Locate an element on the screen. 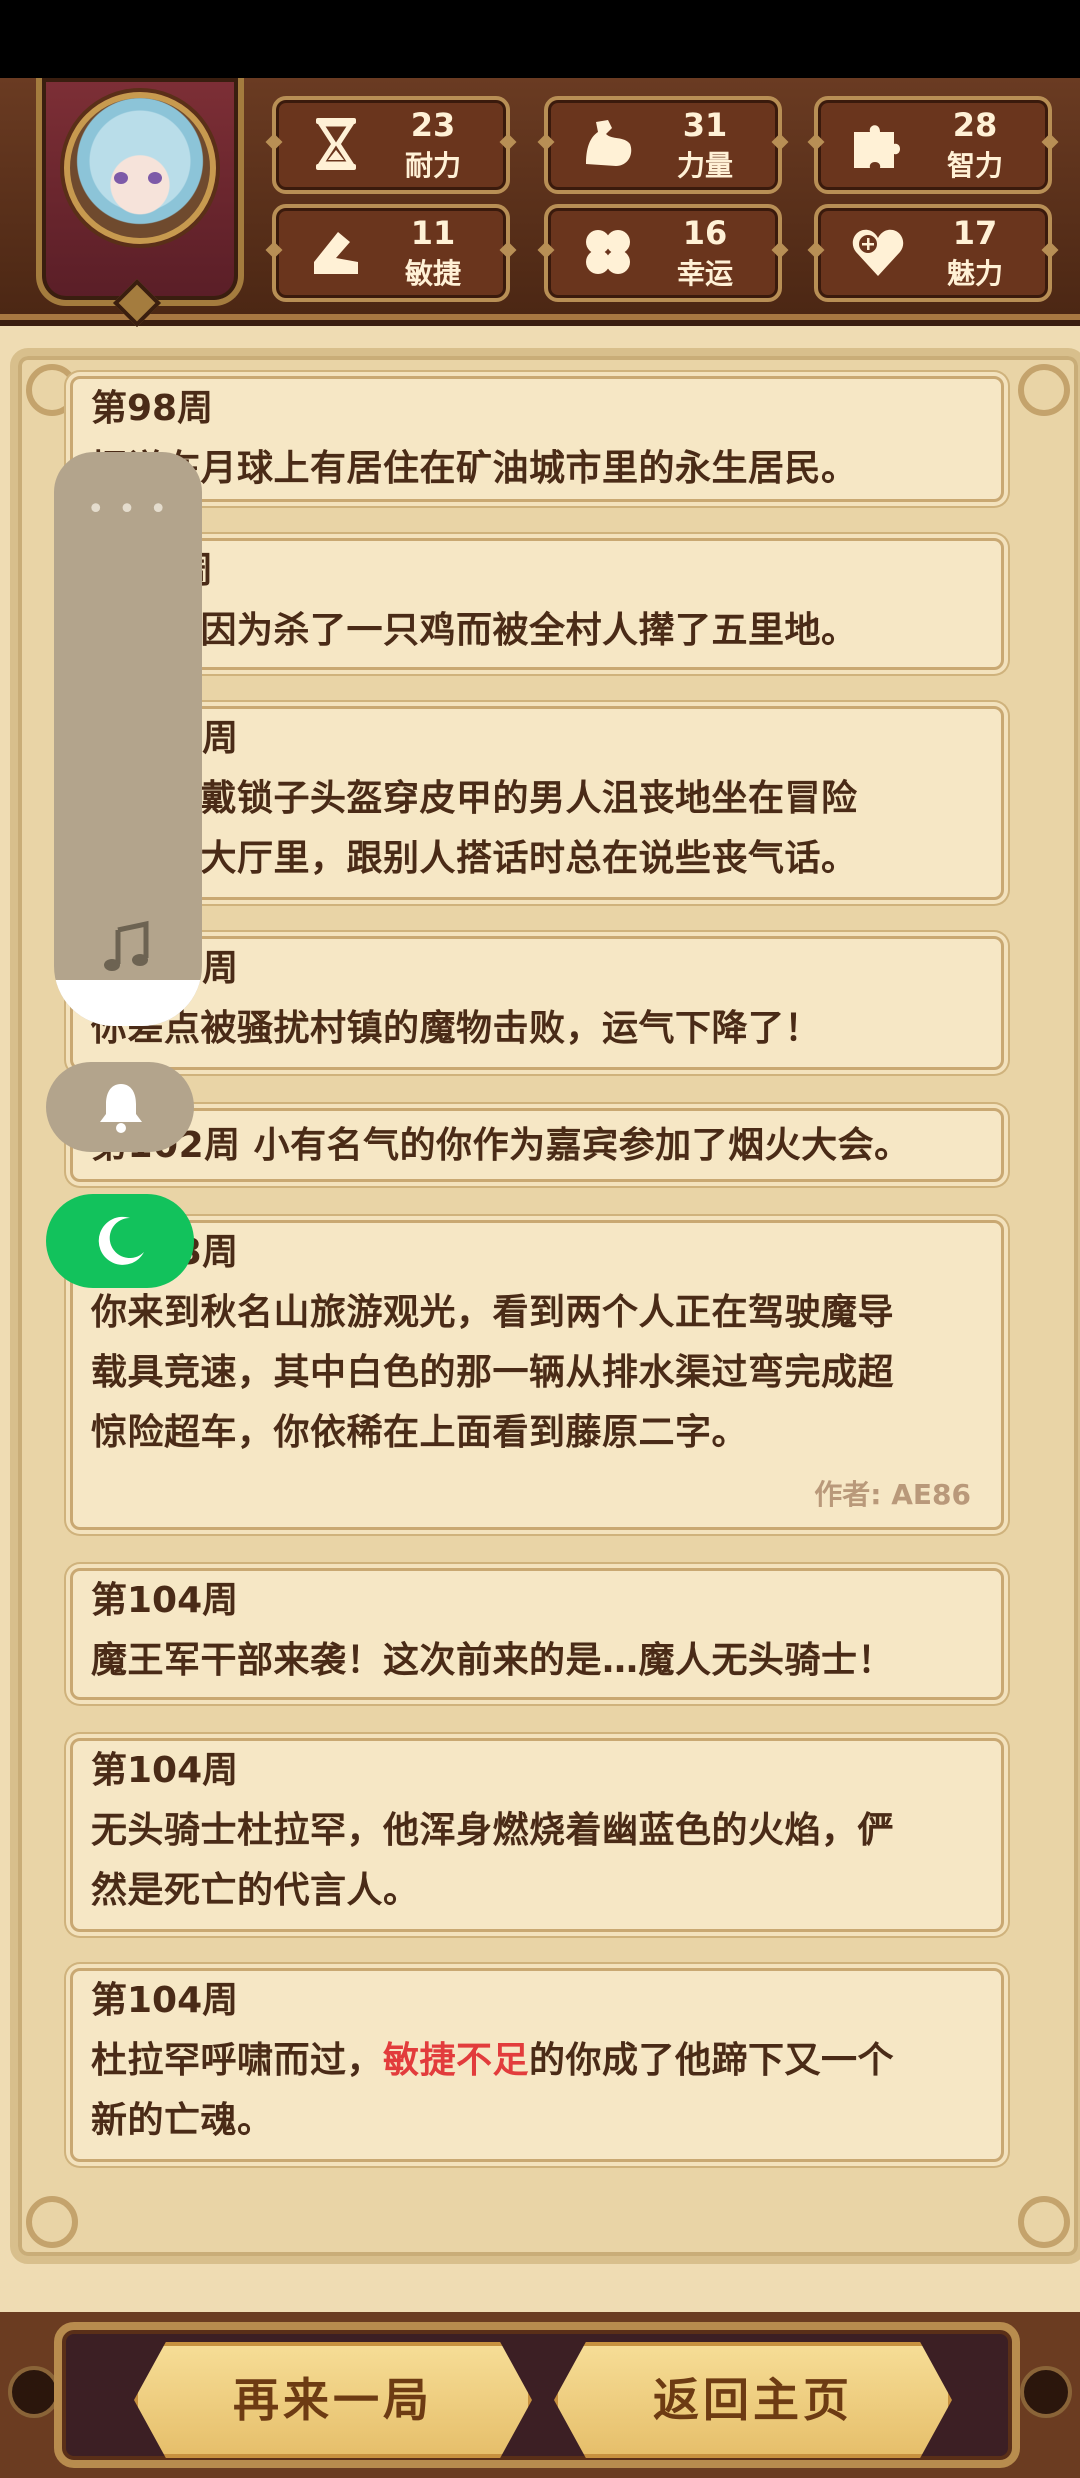 This screenshot has height=2478, width=1080. bell-icon is located at coordinates (121, 1108).